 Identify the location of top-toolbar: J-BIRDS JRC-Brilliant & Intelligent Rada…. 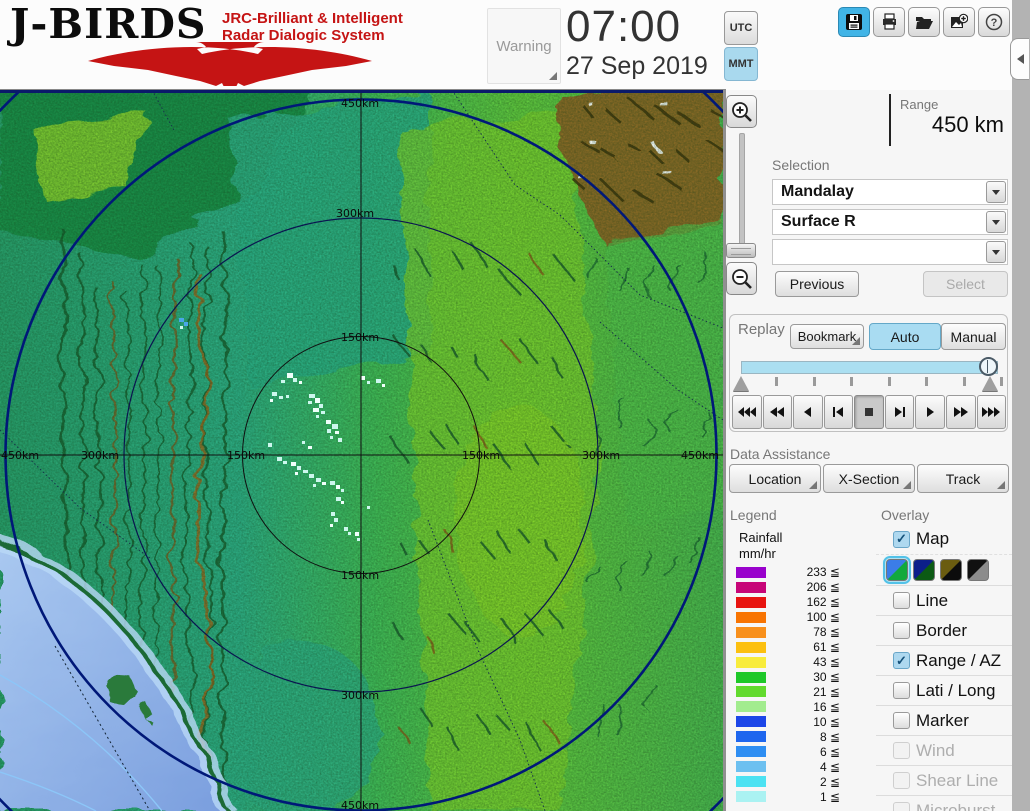
(506, 45).